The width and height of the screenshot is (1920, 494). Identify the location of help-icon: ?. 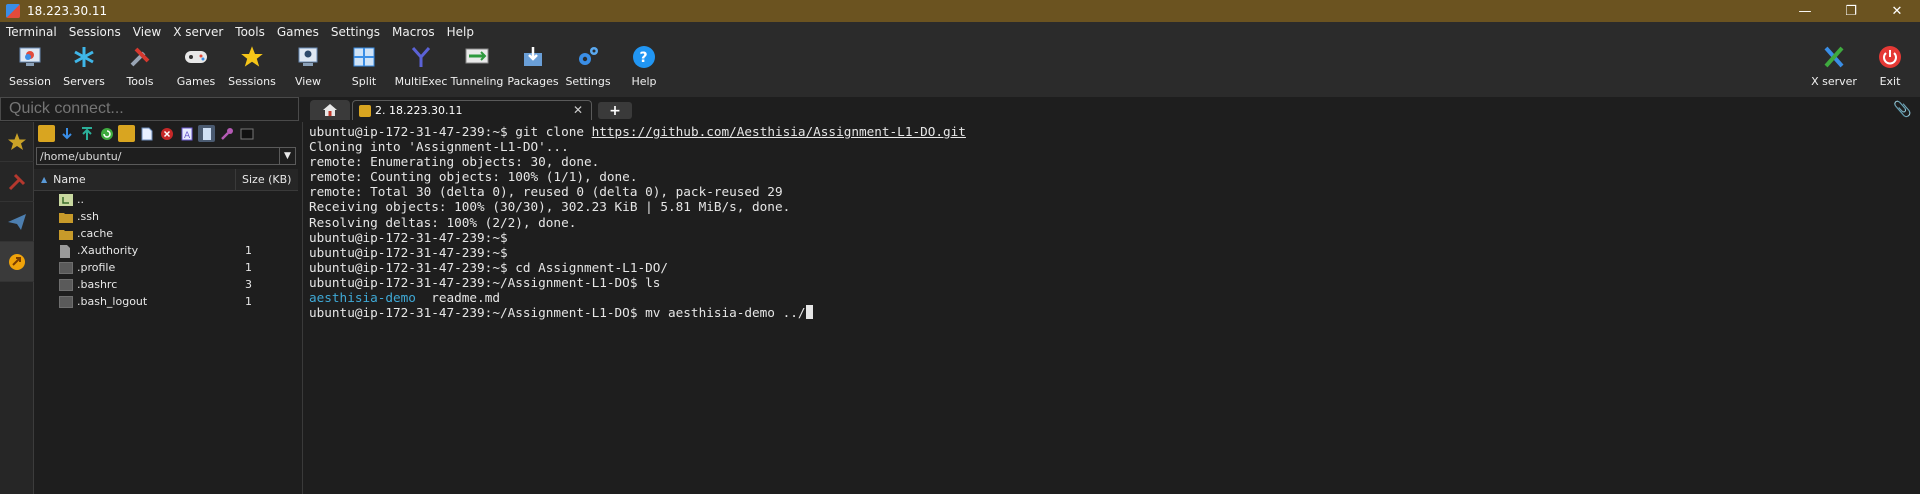
(644, 57).